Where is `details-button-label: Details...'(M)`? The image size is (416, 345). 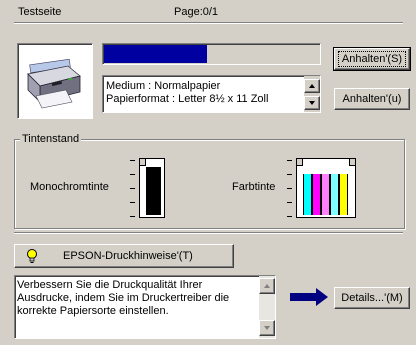
details-button-label: Details...'(M) is located at coordinates (372, 298).